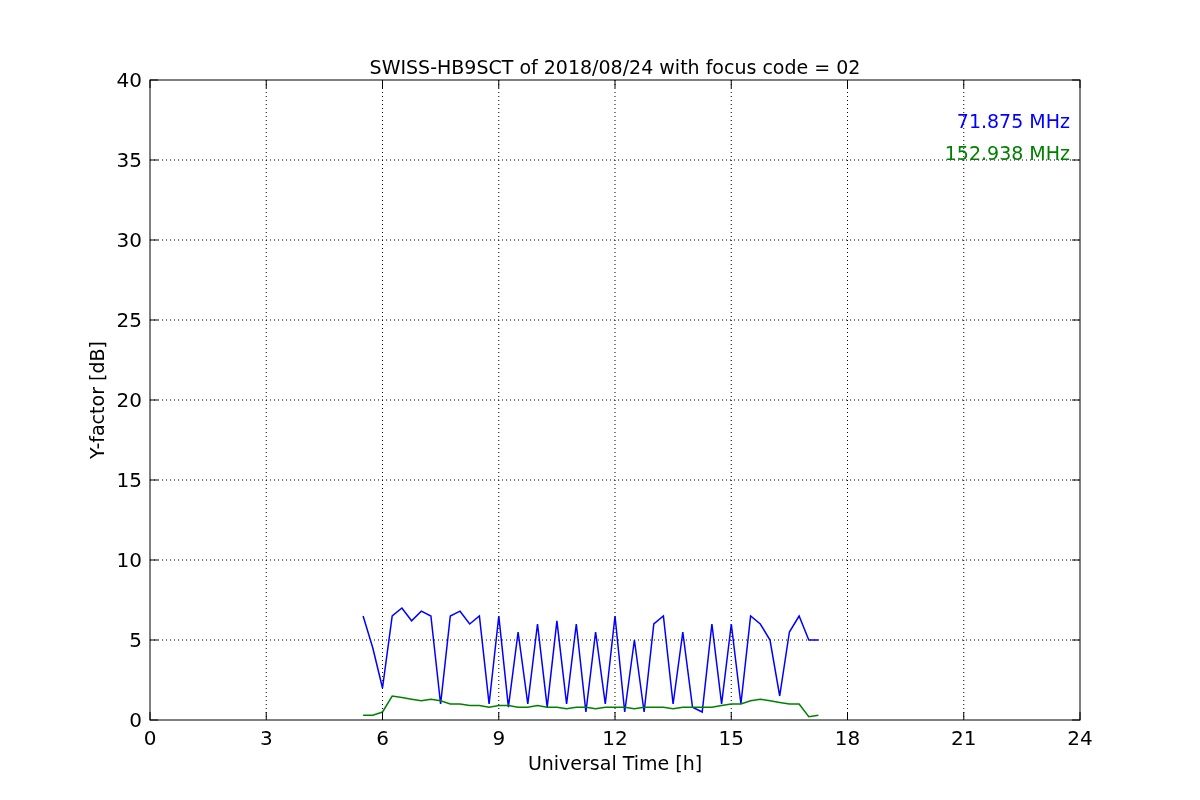  Describe the element at coordinates (129, 160) in the screenshot. I see `y-tick-label: 35` at that location.